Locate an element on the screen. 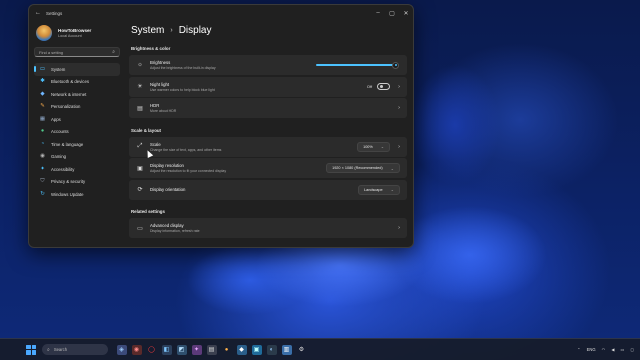 The height and width of the screenshot is (360, 640). app-icon: ◐ is located at coordinates (271, 349).